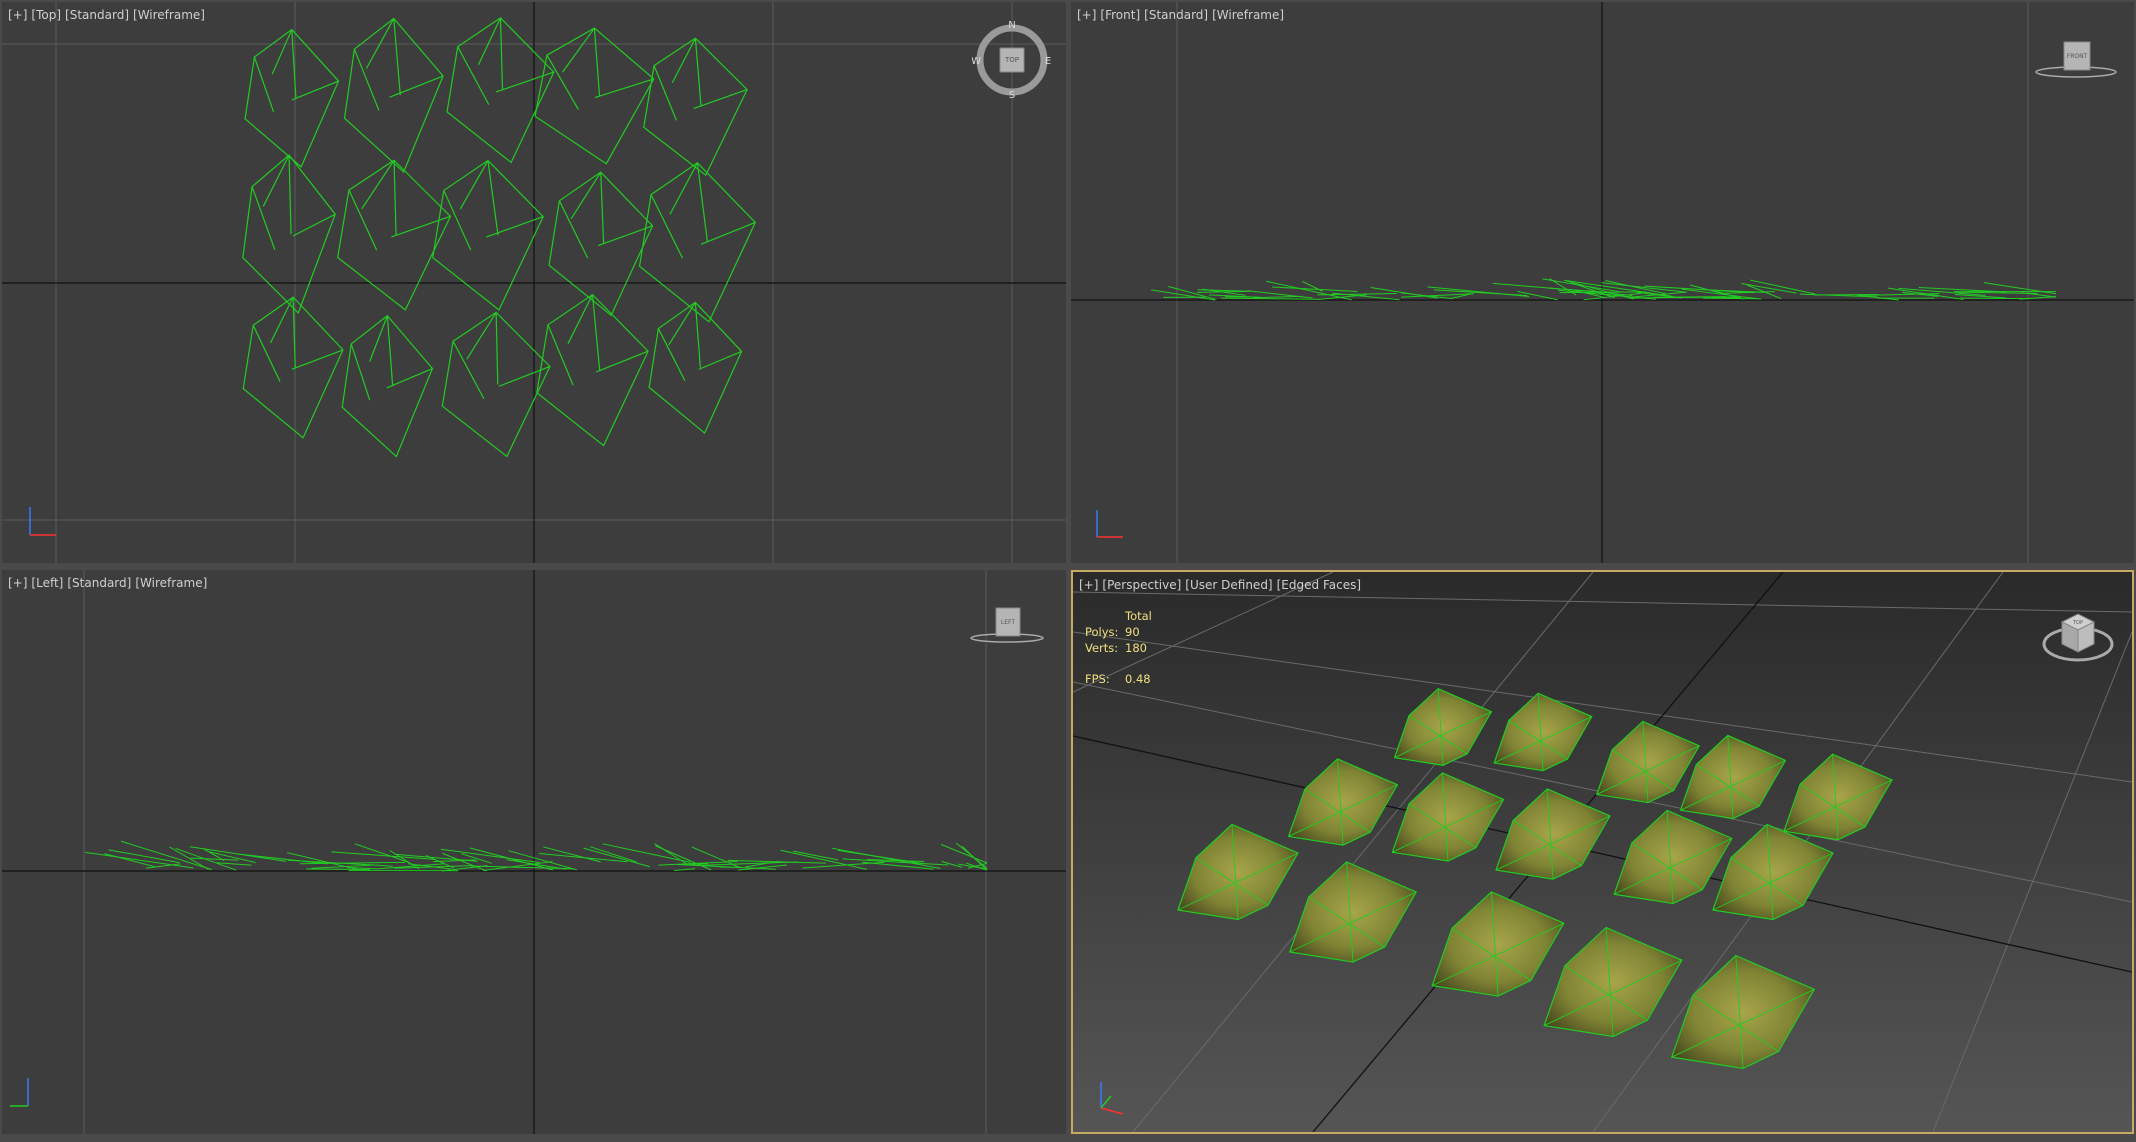 This screenshot has height=1142, width=2136. What do you see at coordinates (1604, 289) in the screenshot?
I see `leaf-wireframes-side` at bounding box center [1604, 289].